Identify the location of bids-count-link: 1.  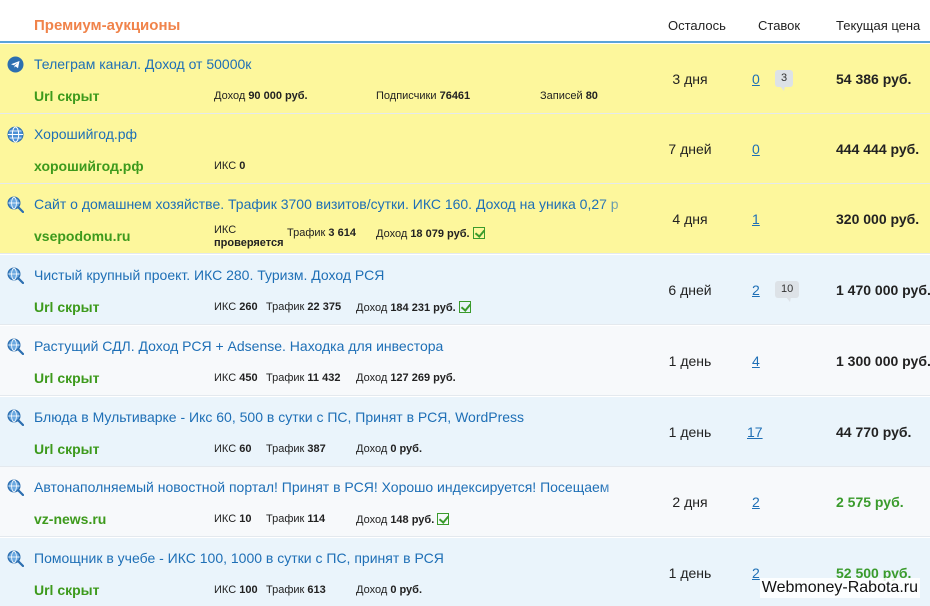
(756, 219).